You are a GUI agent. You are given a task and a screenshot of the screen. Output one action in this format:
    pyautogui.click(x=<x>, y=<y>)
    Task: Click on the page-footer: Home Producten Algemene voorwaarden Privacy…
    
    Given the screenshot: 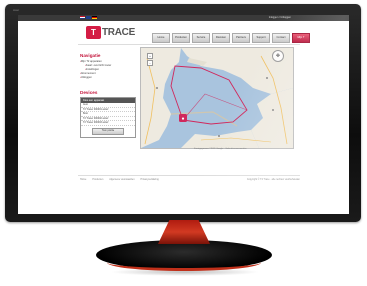 What is the action you would take?
    pyautogui.click(x=190, y=179)
    